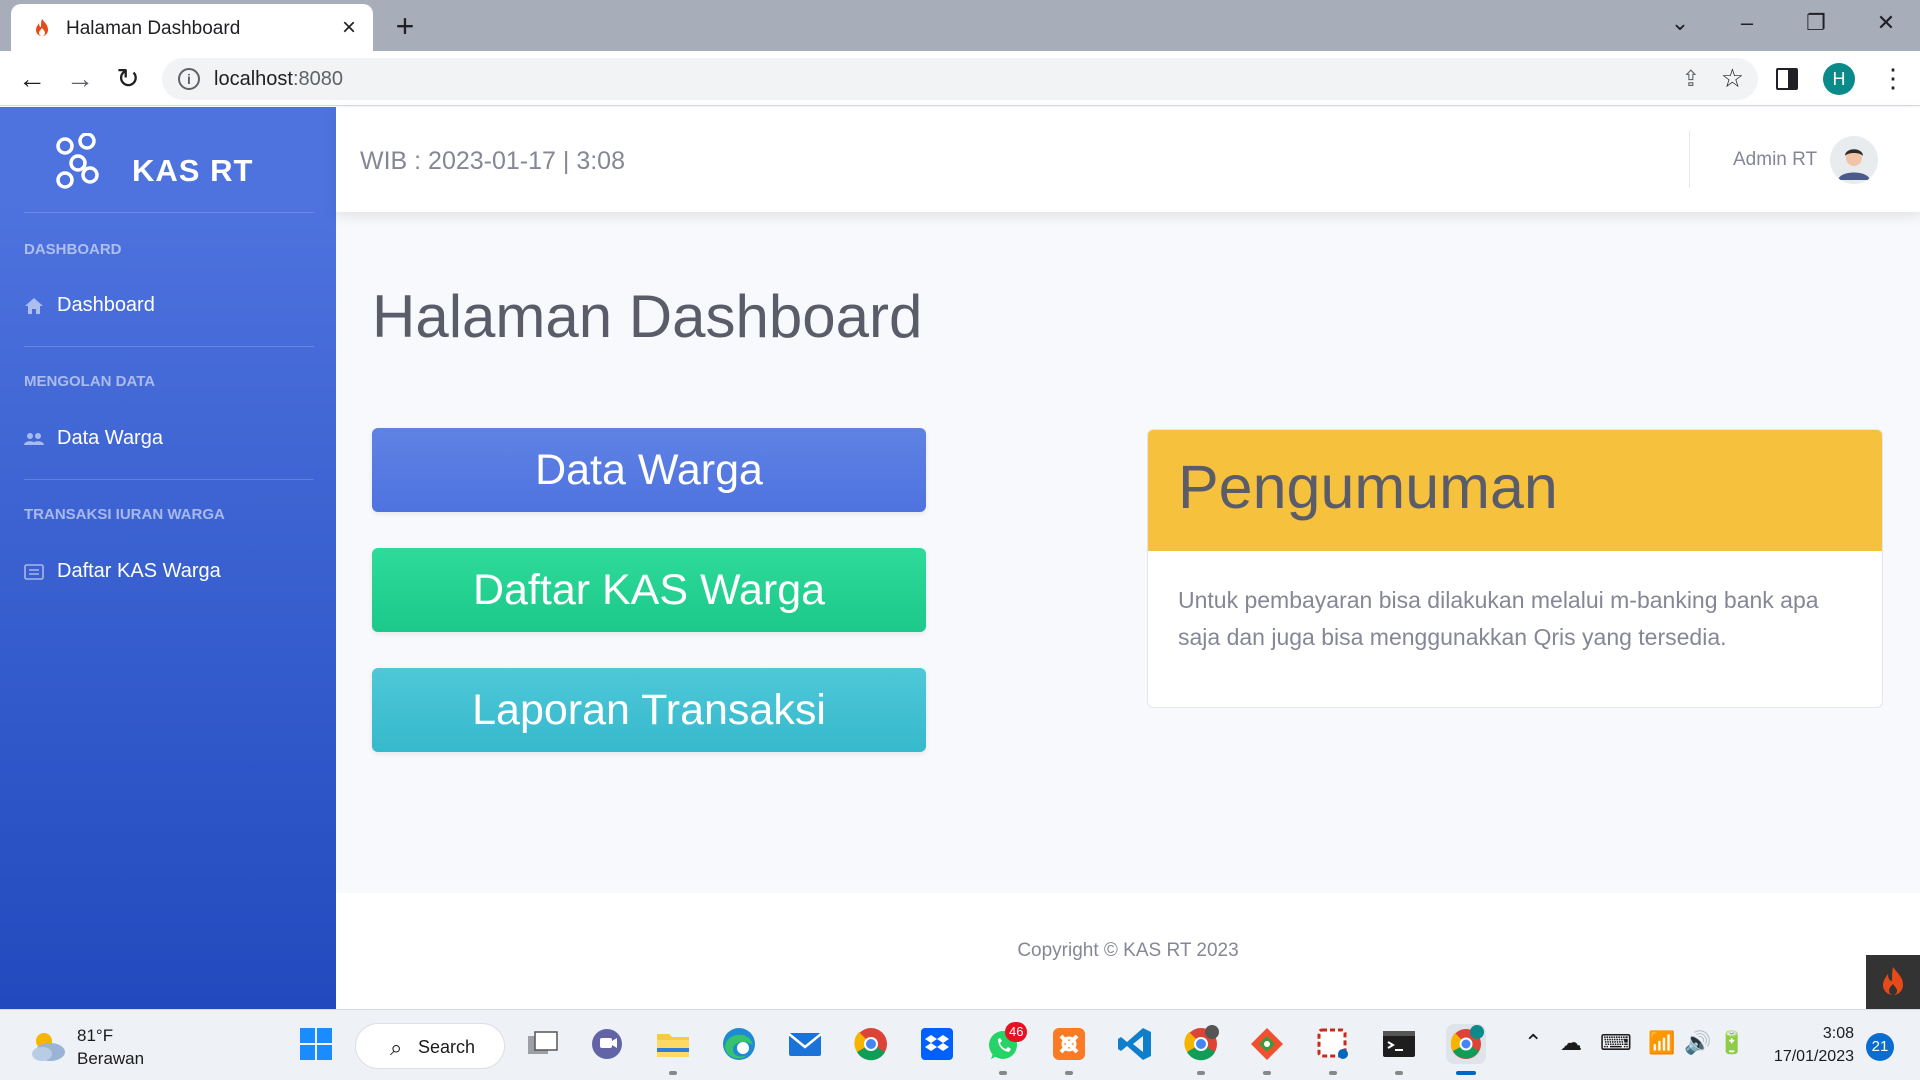 The width and height of the screenshot is (1920, 1080). Describe the element at coordinates (169, 440) in the screenshot. I see `sidebar-item-data-warga: Data Warga` at that location.